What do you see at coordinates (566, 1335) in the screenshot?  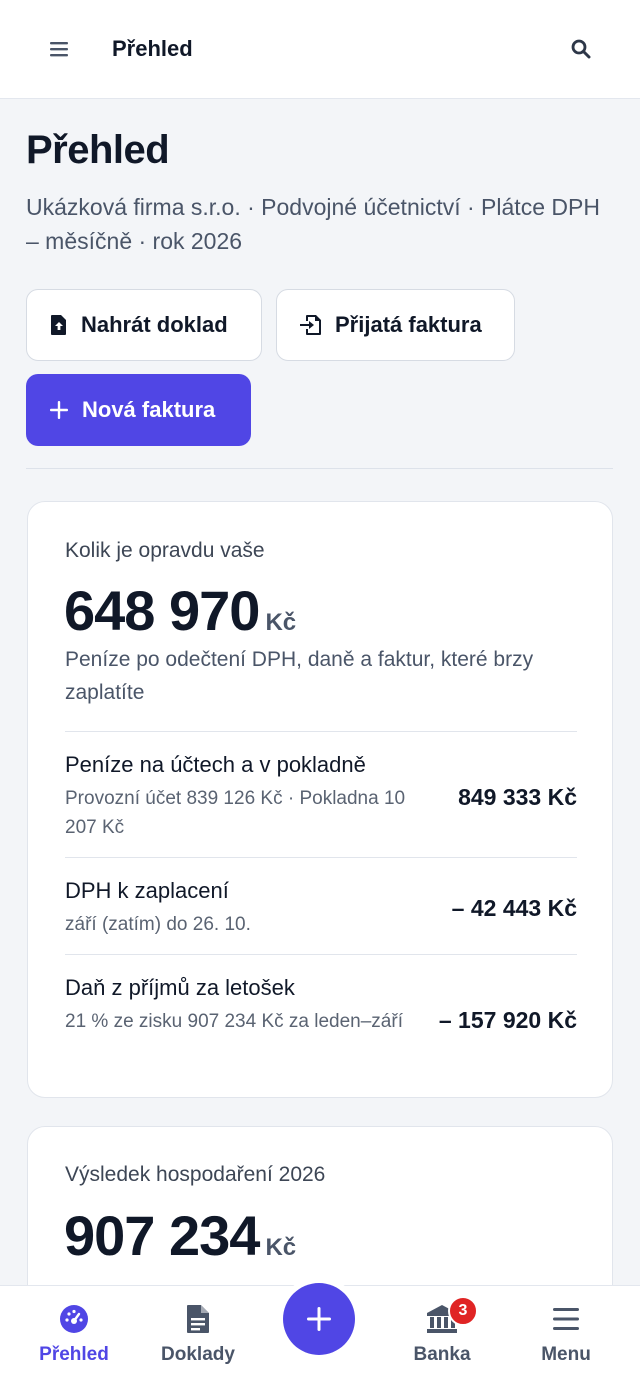 I see `nav-item-menu: Menu` at bounding box center [566, 1335].